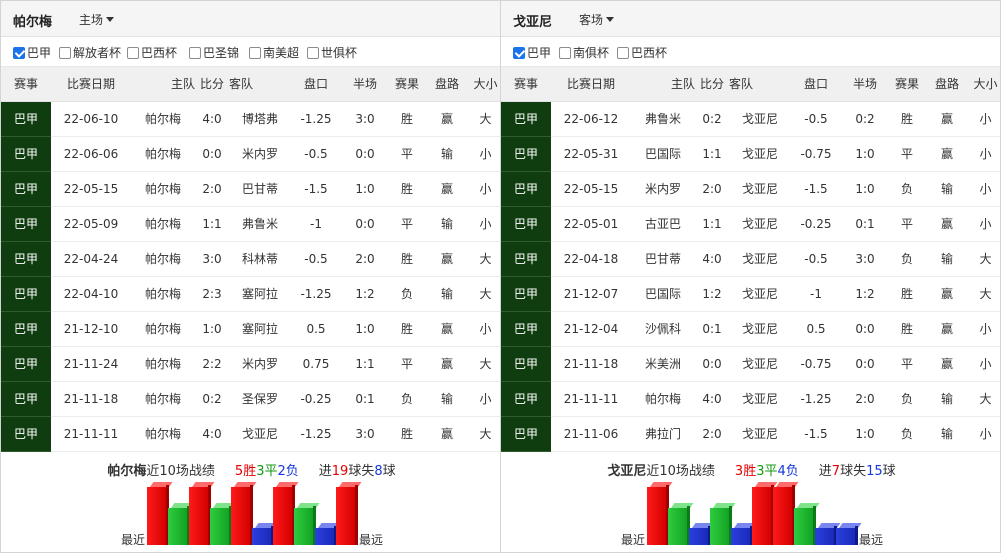 This screenshot has height=553, width=1001. Describe the element at coordinates (750, 399) in the screenshot. I see `table-row: 巴甲 21-11-11 帕尔梅 4:0 戈亚尼 -1.25 2:0 负输大` at that location.